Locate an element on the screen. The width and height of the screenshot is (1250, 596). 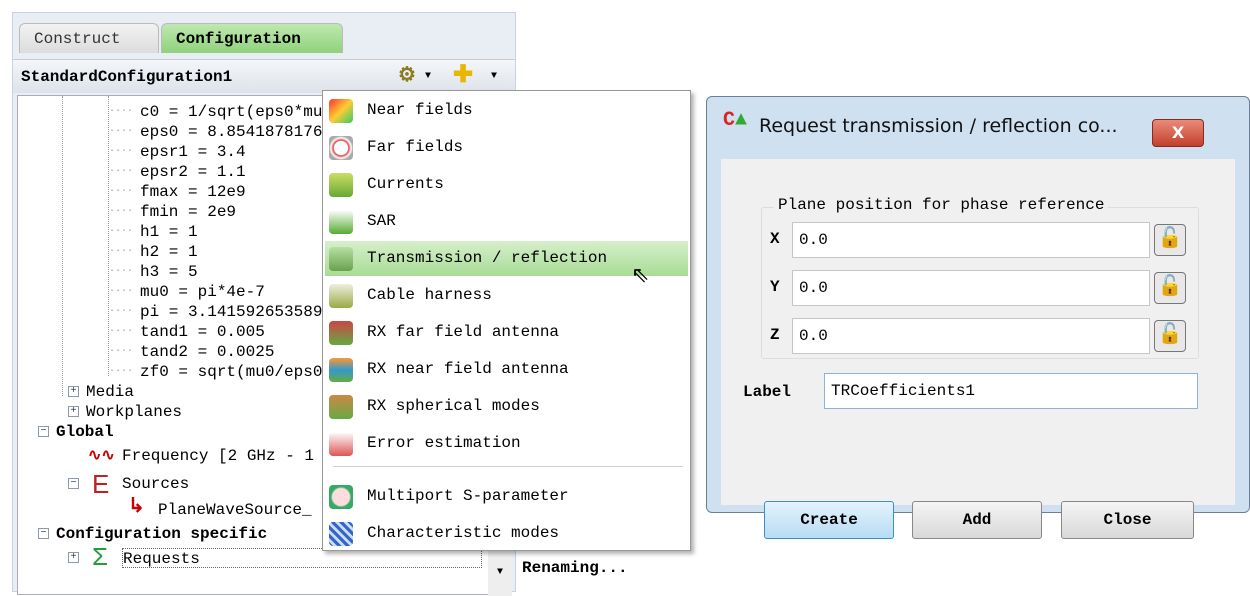
tree-variable: epsr2 = 1.1 is located at coordinates (193, 172).